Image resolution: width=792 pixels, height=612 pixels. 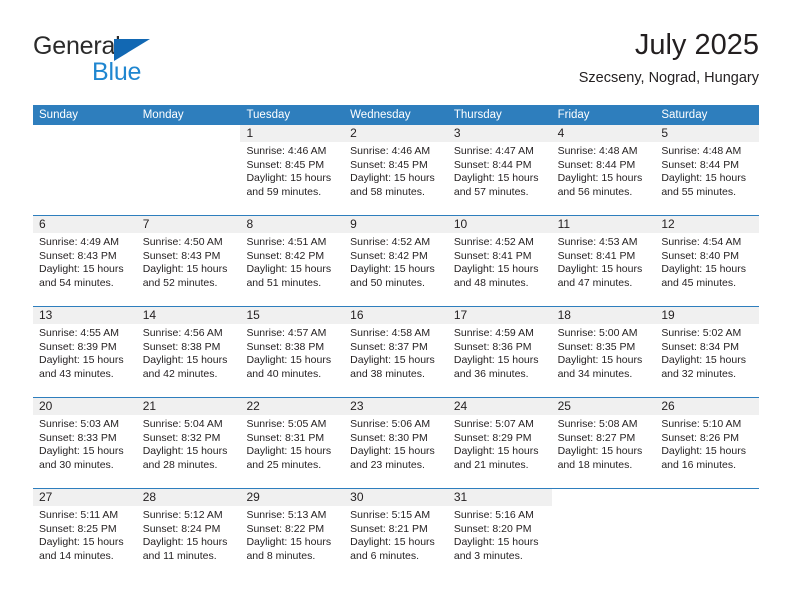 What do you see at coordinates (396, 224) in the screenshot?
I see `day-number: 9` at bounding box center [396, 224].